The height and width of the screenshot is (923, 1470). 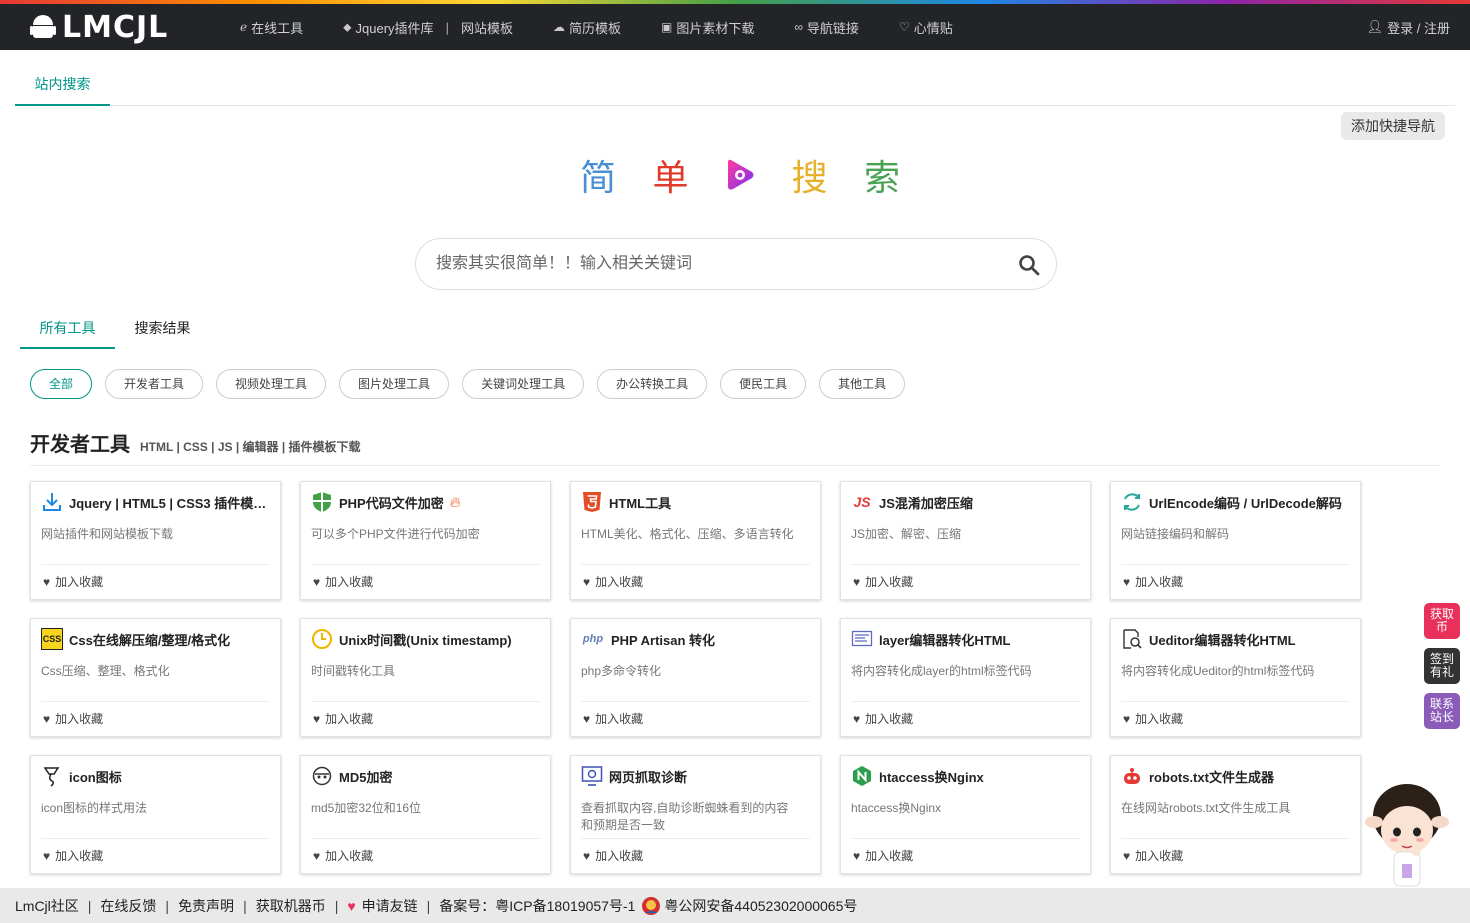 What do you see at coordinates (67, 328) in the screenshot?
I see `tab-all-tools: 所有工具` at bounding box center [67, 328].